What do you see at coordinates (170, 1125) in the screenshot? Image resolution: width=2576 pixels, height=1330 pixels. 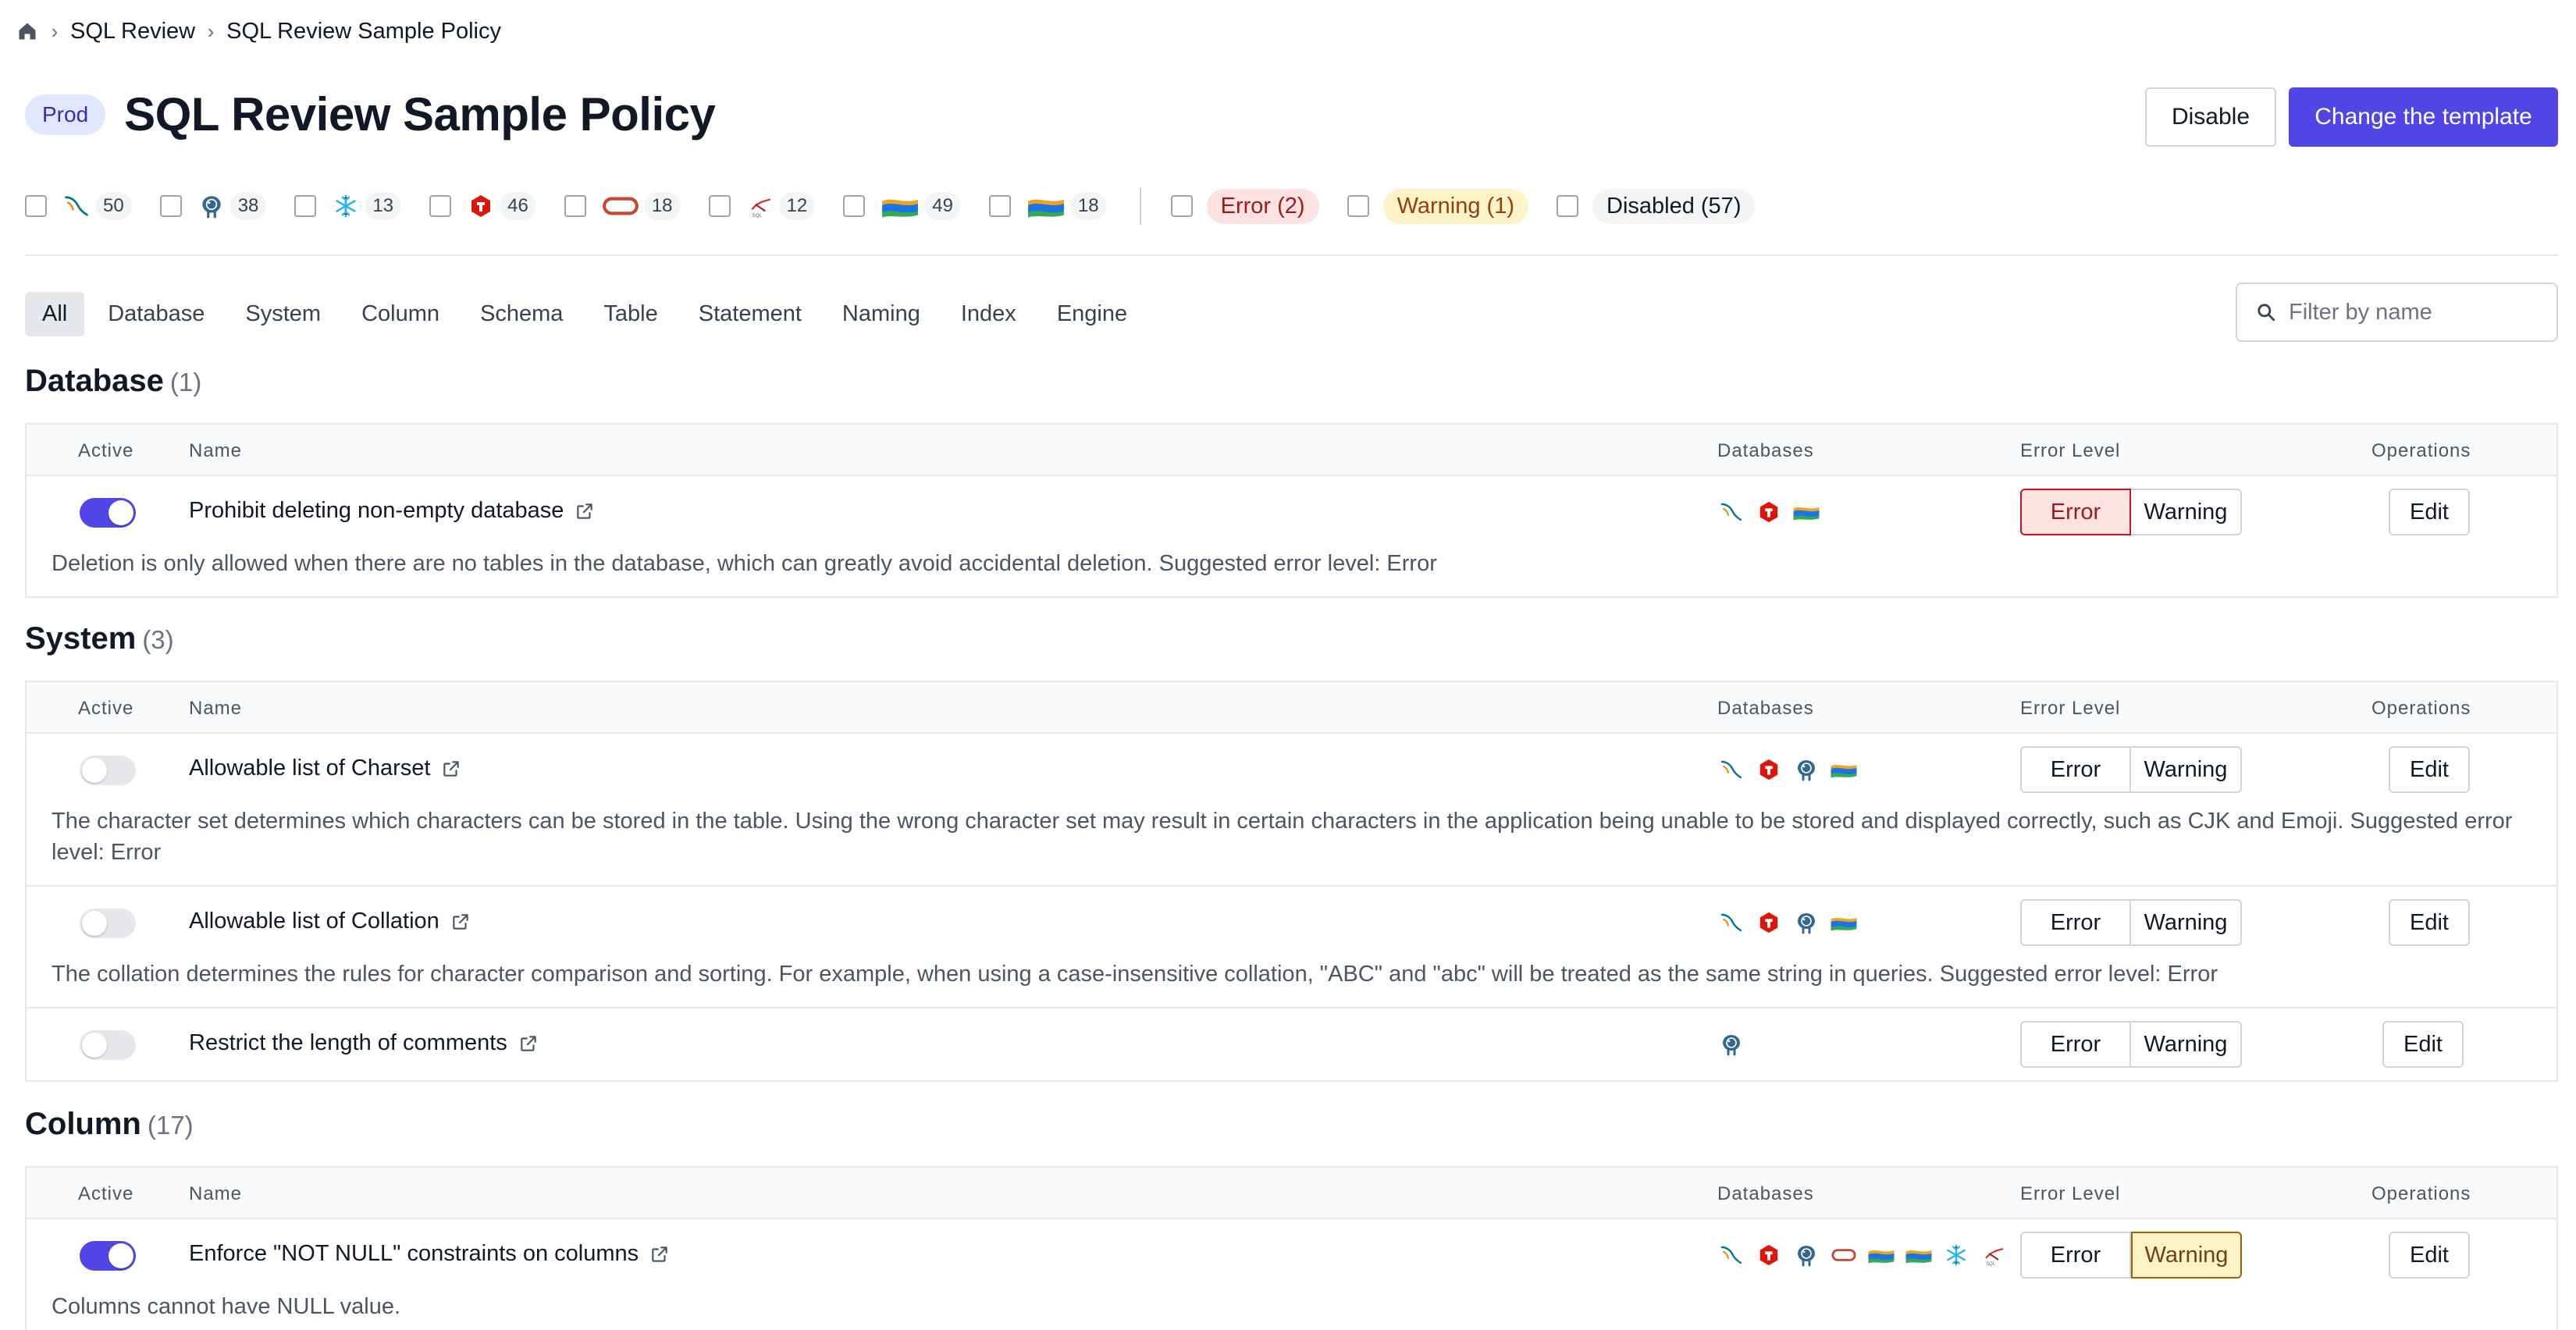 I see `section-count: (17)` at bounding box center [170, 1125].